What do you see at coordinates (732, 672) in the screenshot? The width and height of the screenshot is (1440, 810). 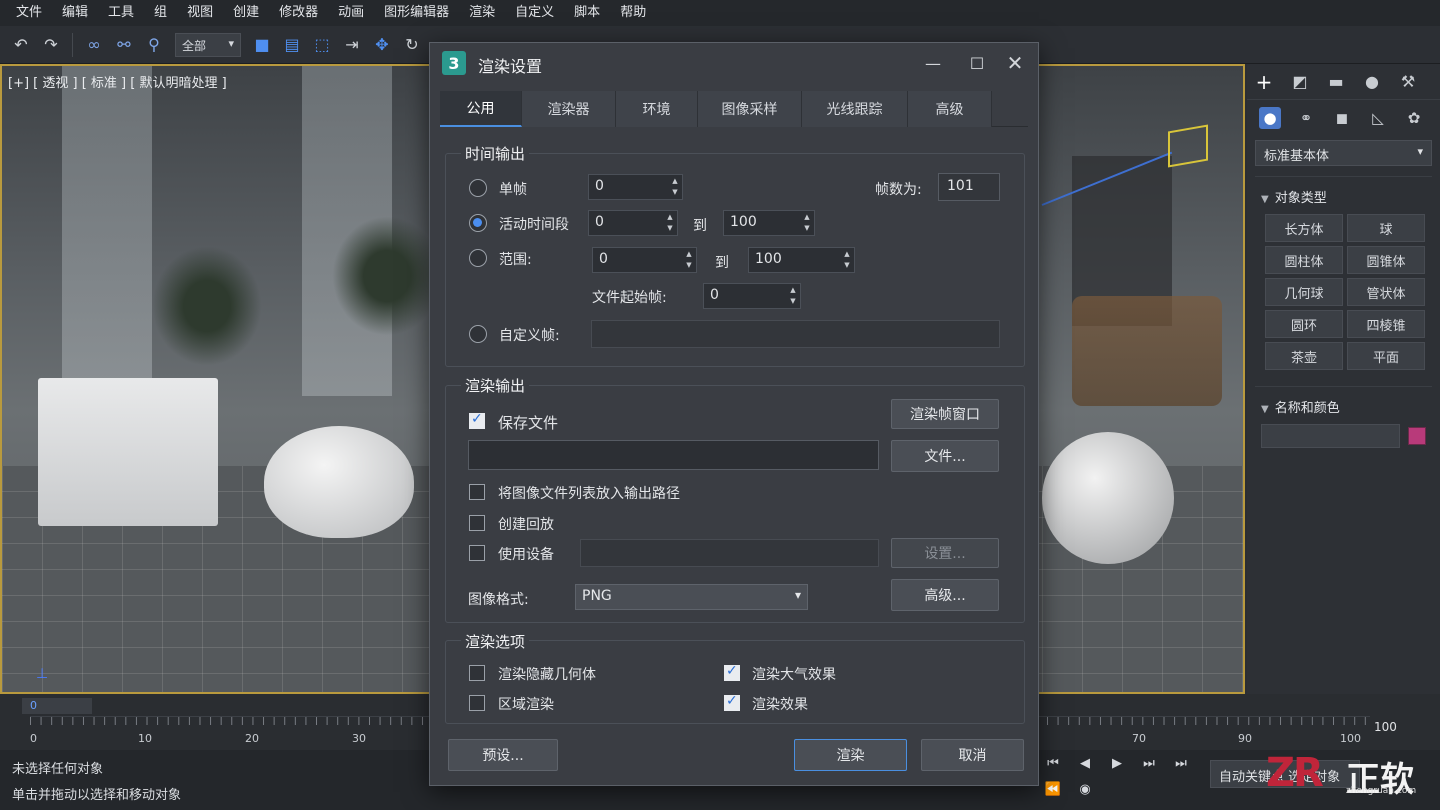 I see `atmospheric-checkbox` at bounding box center [732, 672].